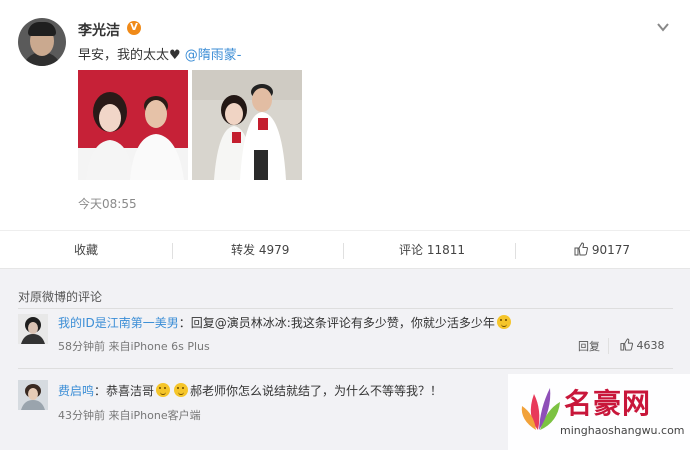 Image resolution: width=690 pixels, height=450 pixels. Describe the element at coordinates (42, 42) in the screenshot. I see `author-avatar` at that location.